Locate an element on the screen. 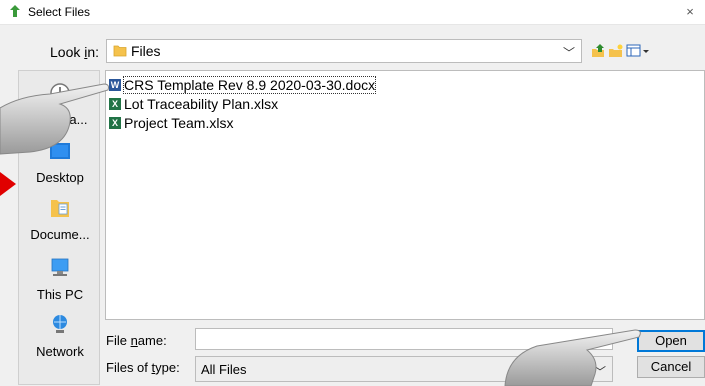 The height and width of the screenshot is (386, 705). file-name: Lot Traceability Plan.xlsx is located at coordinates (201, 104).